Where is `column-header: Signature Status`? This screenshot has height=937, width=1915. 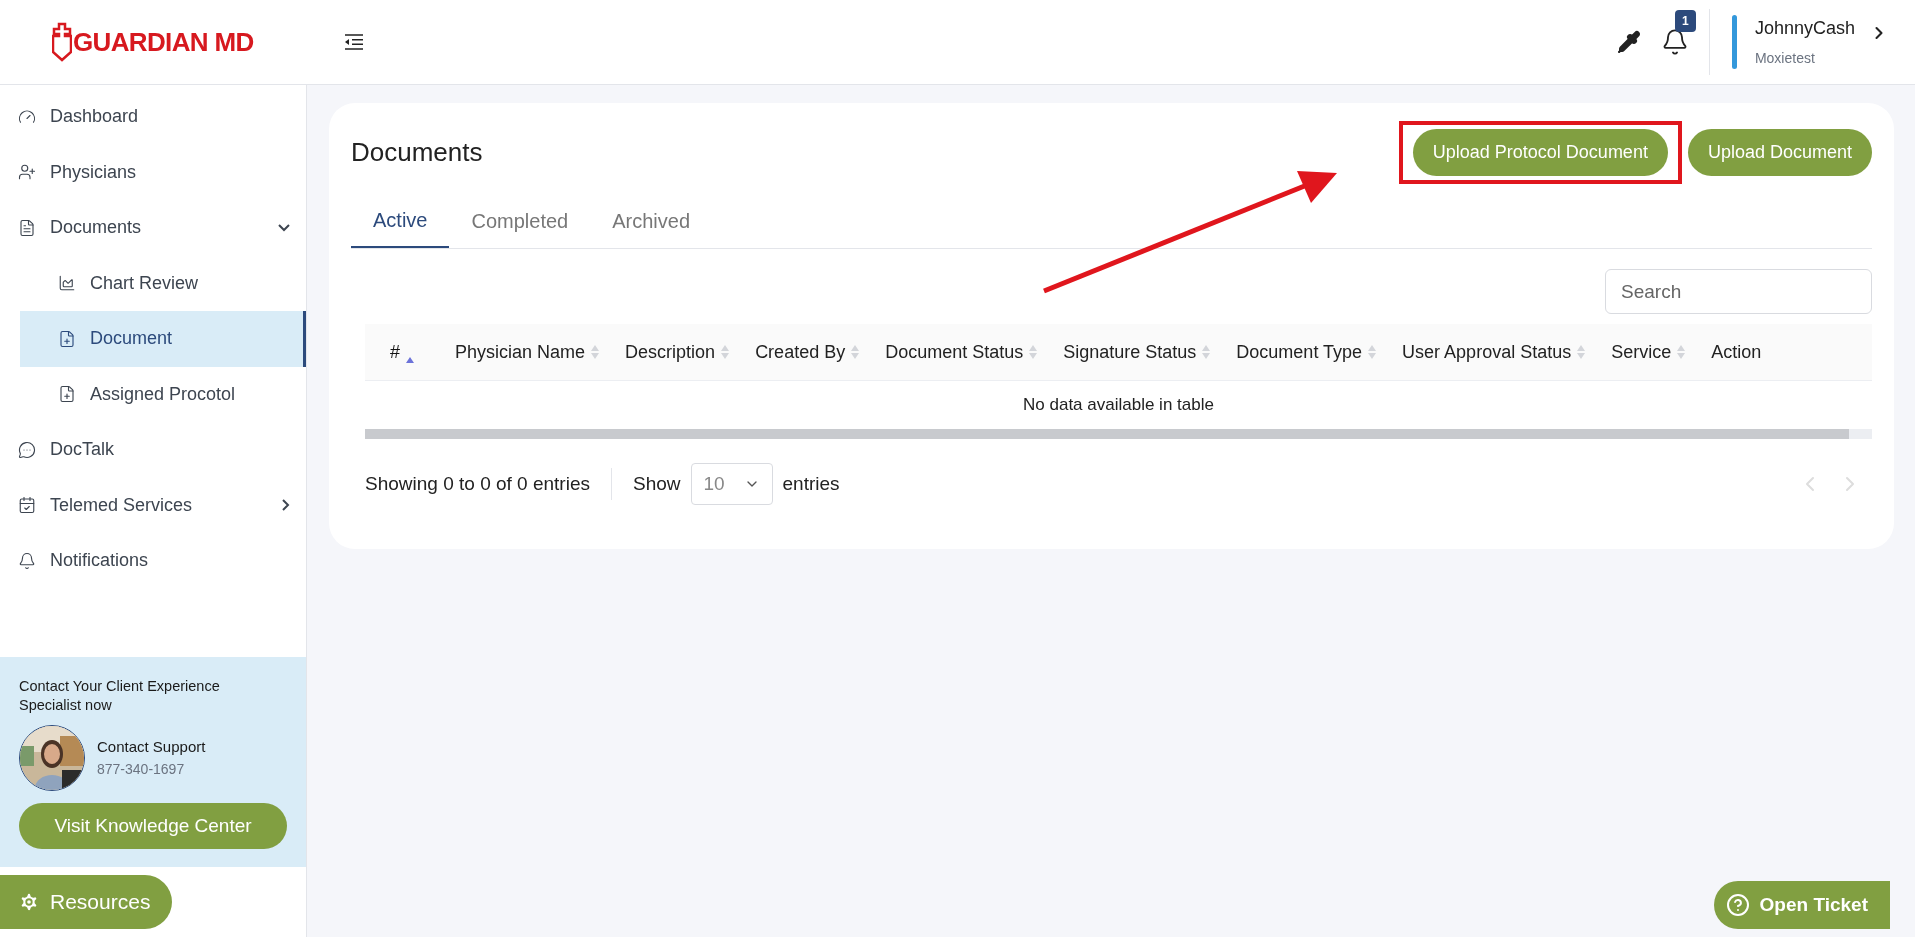
column-header: Signature Status is located at coordinates (1137, 352).